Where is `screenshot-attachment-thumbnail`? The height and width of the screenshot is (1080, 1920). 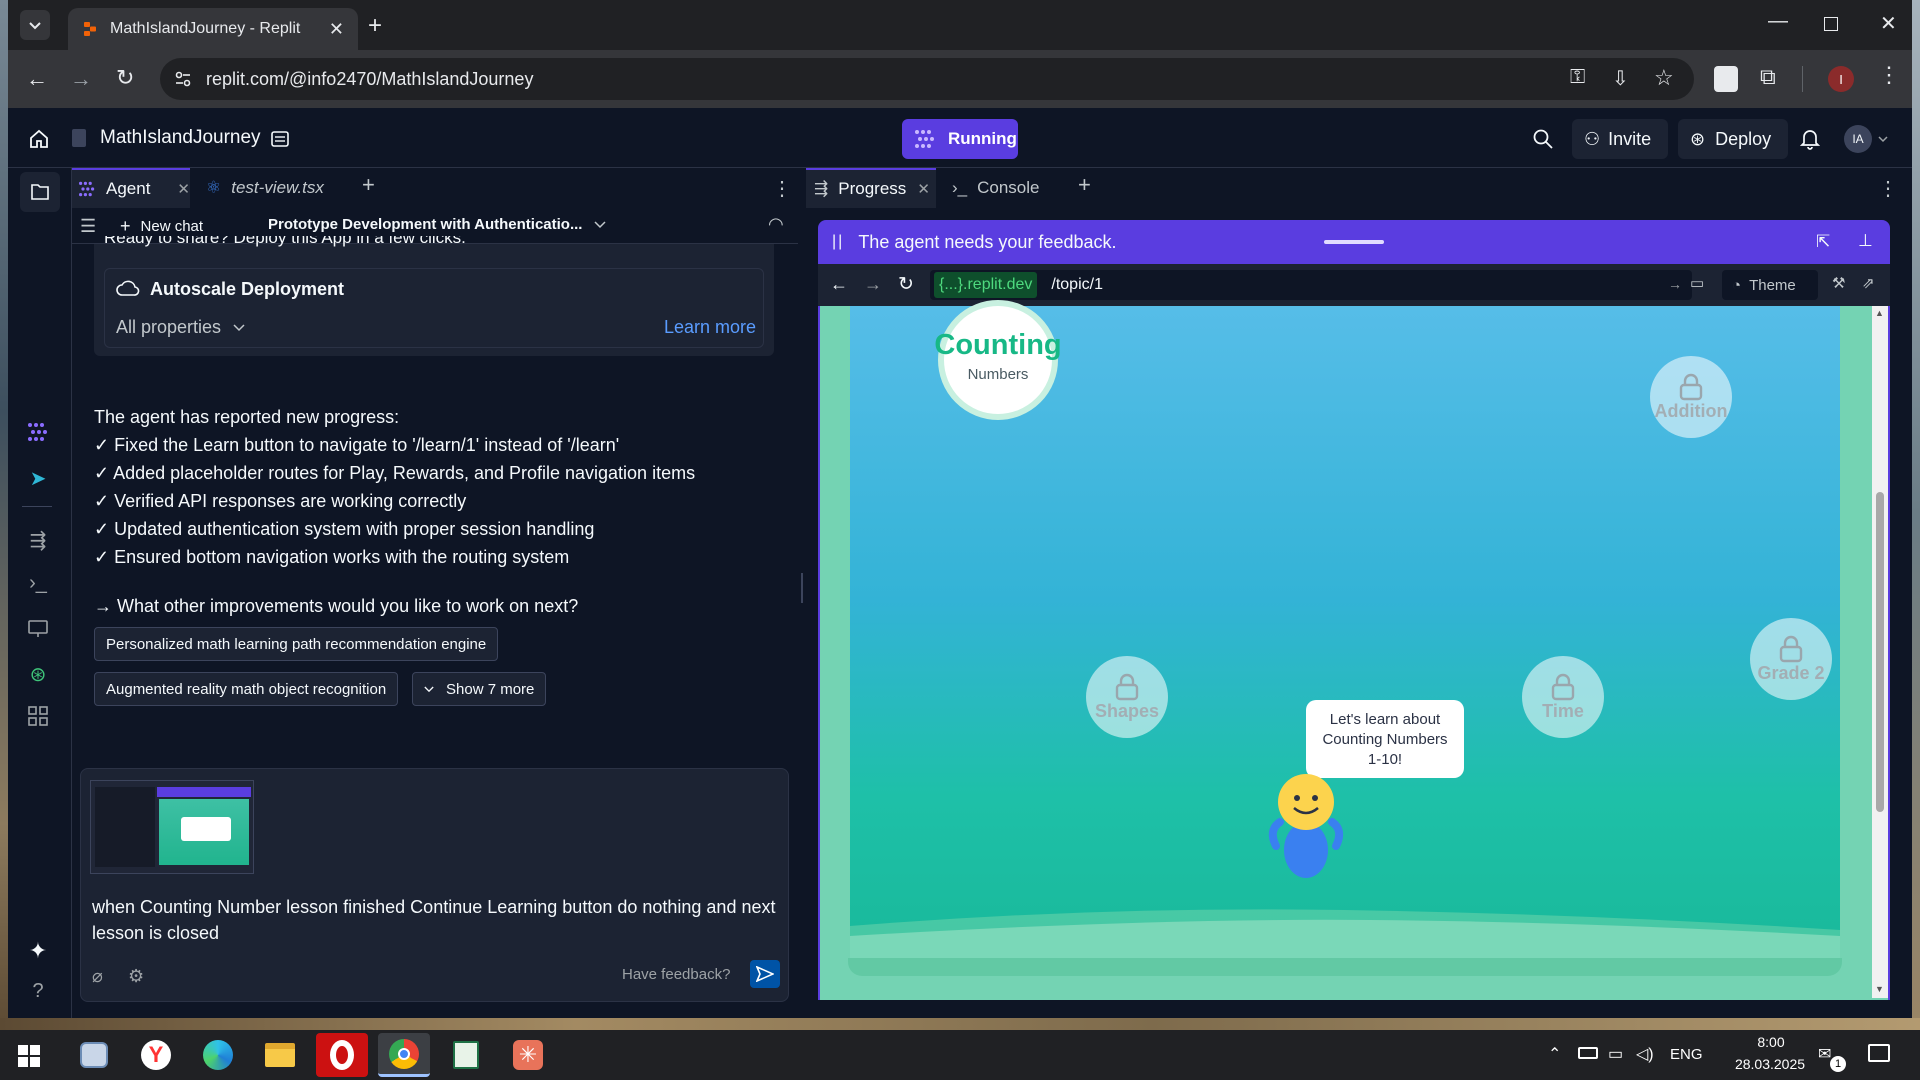
screenshot-attachment-thumbnail is located at coordinates (172, 827).